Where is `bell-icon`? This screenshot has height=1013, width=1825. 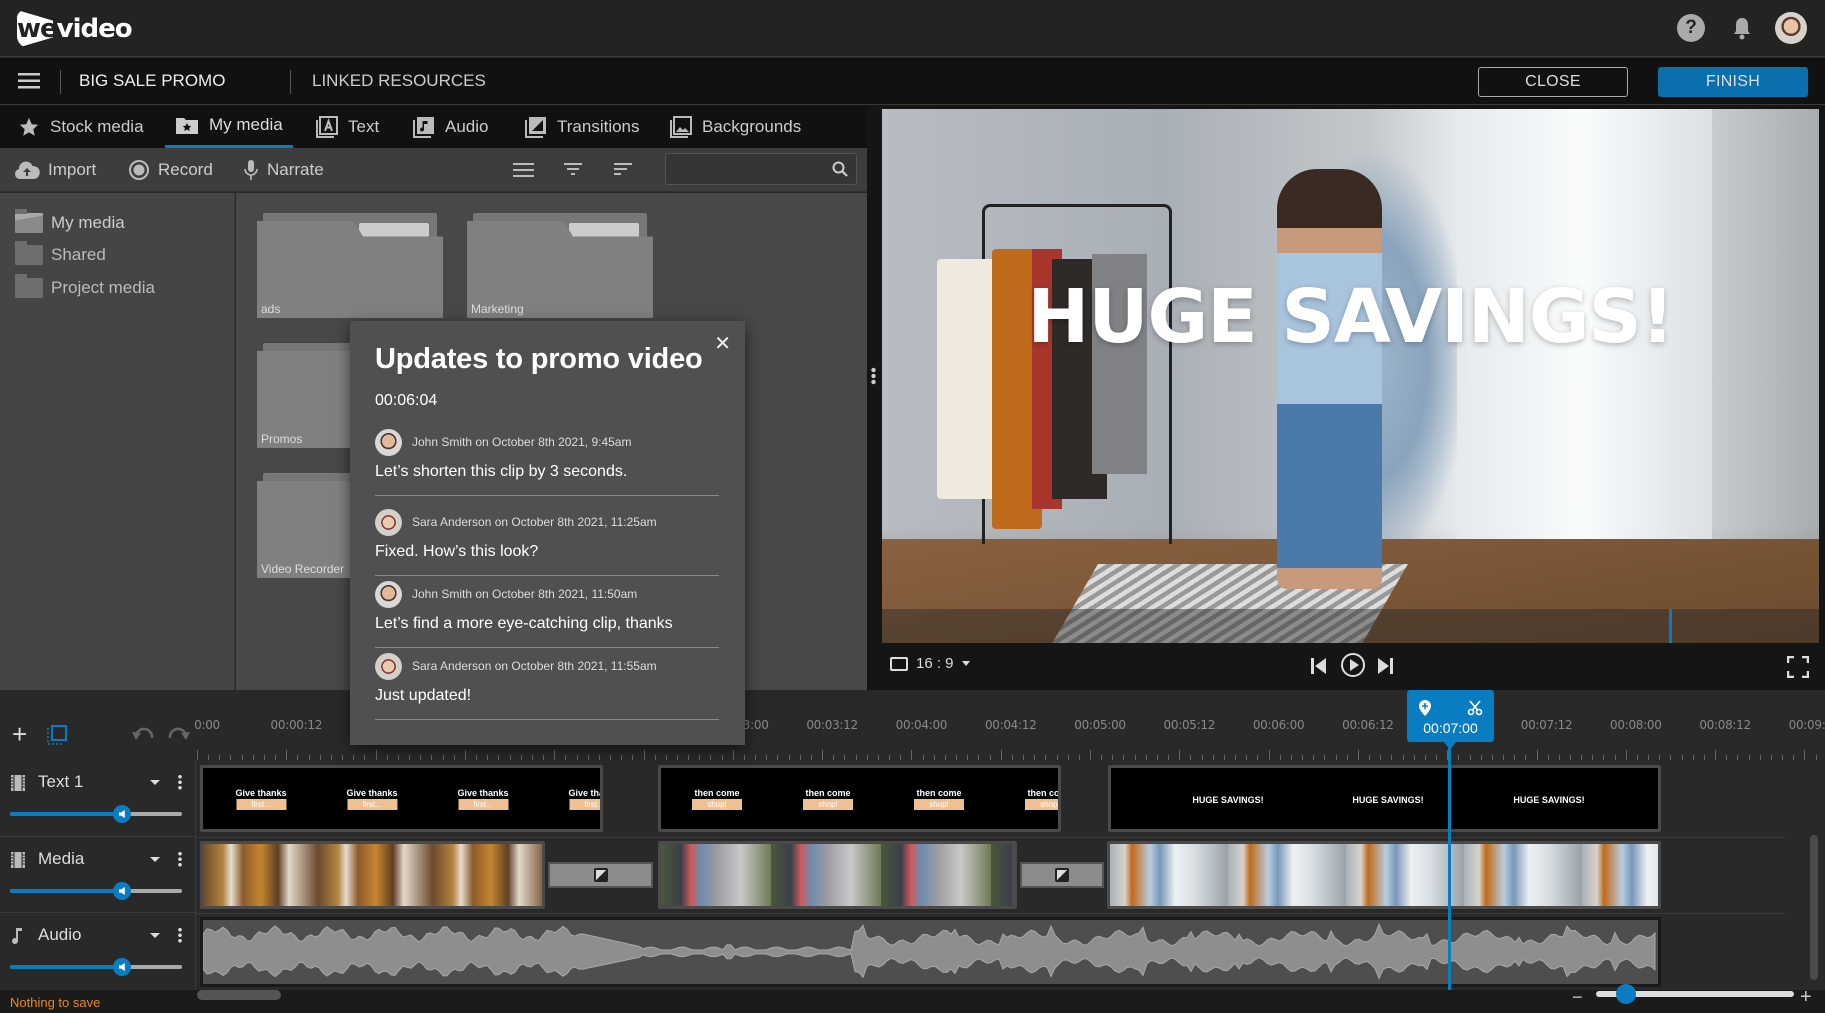 bell-icon is located at coordinates (1742, 28).